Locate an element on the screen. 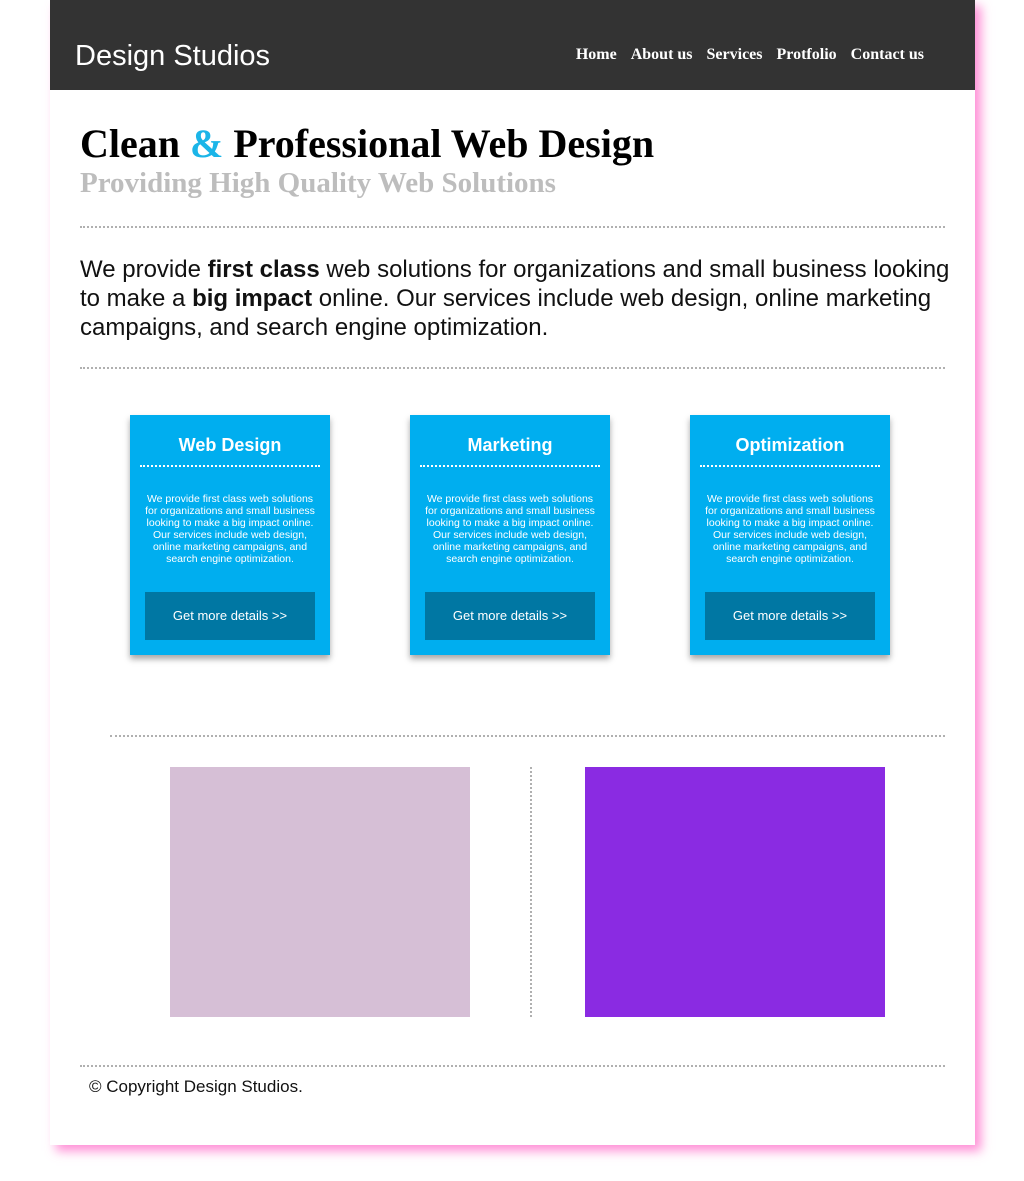  gallery-image-right is located at coordinates (735, 892).